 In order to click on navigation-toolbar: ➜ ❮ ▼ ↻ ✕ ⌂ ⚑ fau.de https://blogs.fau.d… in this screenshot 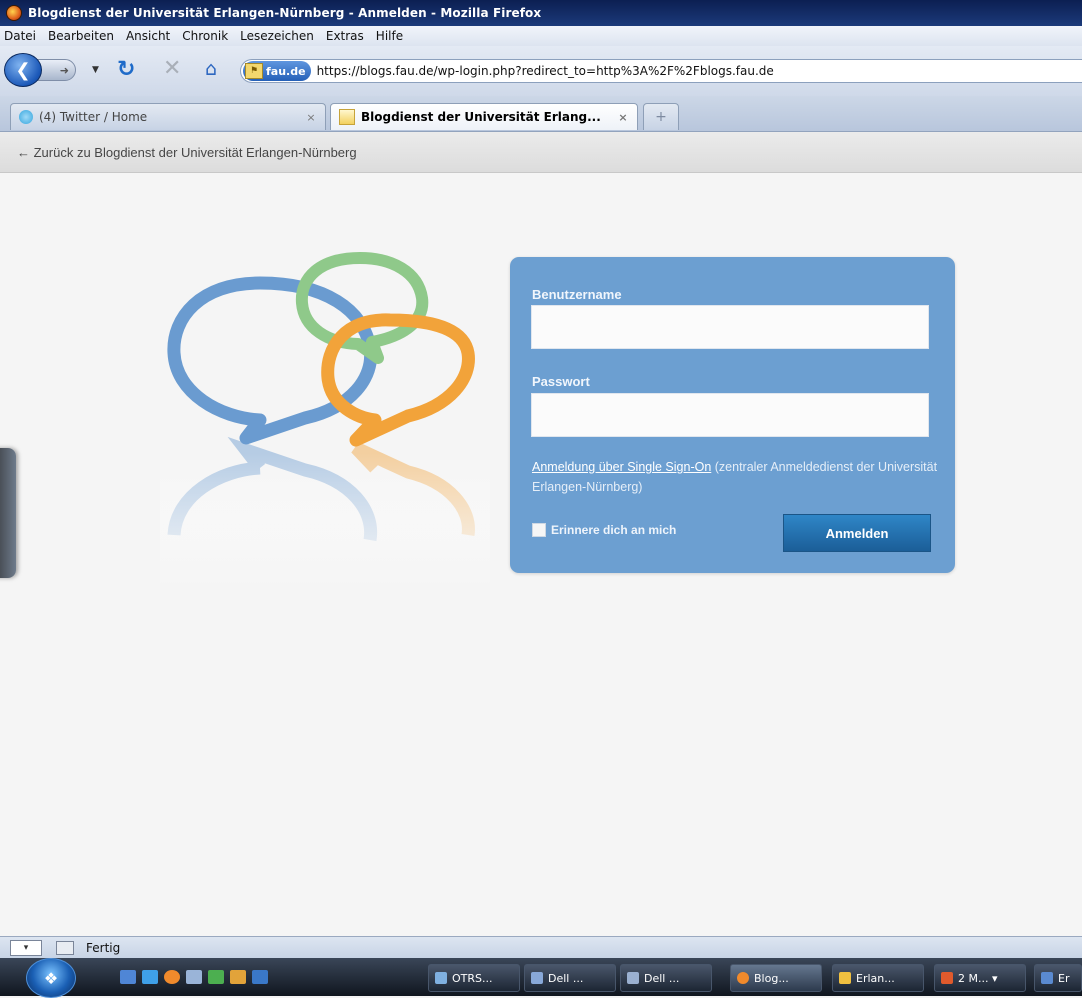, I will do `click(541, 71)`.